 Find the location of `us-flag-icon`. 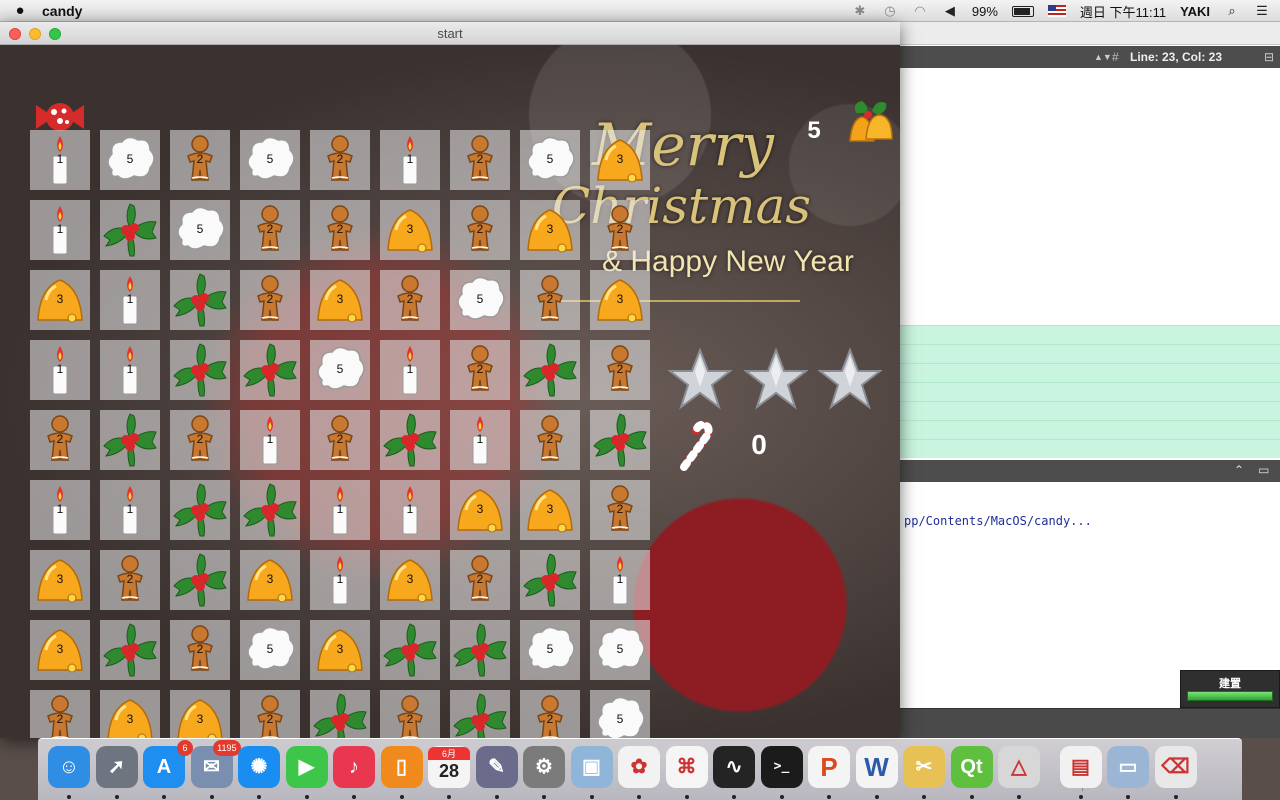

us-flag-icon is located at coordinates (1056, 11).